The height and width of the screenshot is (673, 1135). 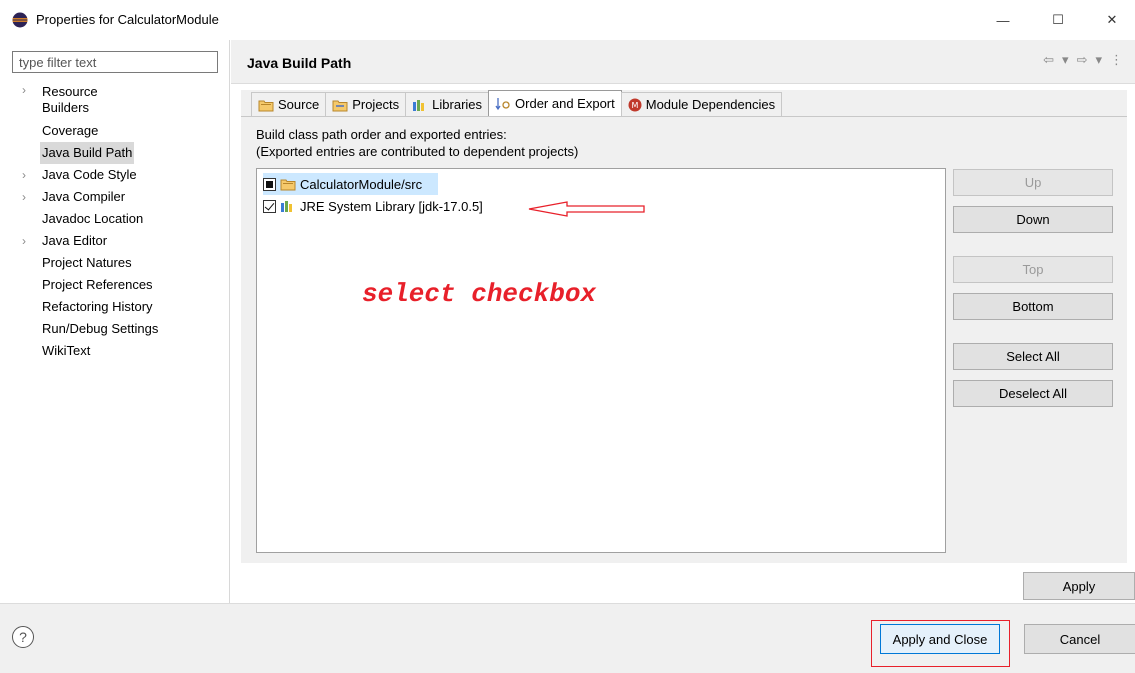 What do you see at coordinates (1033, 393) in the screenshot?
I see `deselect-all-button: Deselect All` at bounding box center [1033, 393].